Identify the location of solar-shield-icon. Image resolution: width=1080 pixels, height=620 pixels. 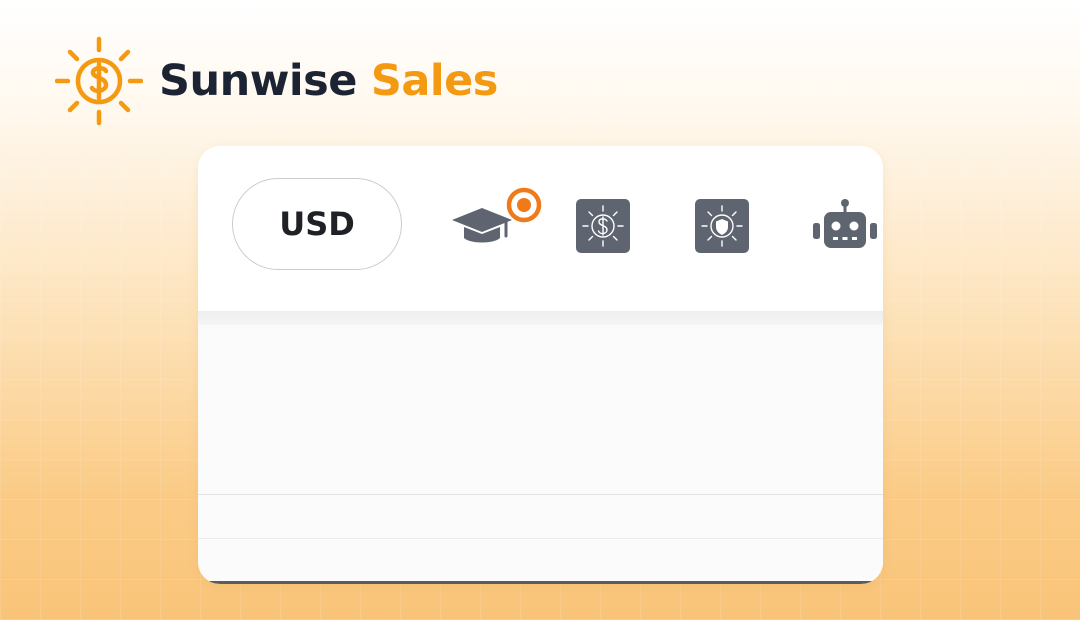
(722, 226).